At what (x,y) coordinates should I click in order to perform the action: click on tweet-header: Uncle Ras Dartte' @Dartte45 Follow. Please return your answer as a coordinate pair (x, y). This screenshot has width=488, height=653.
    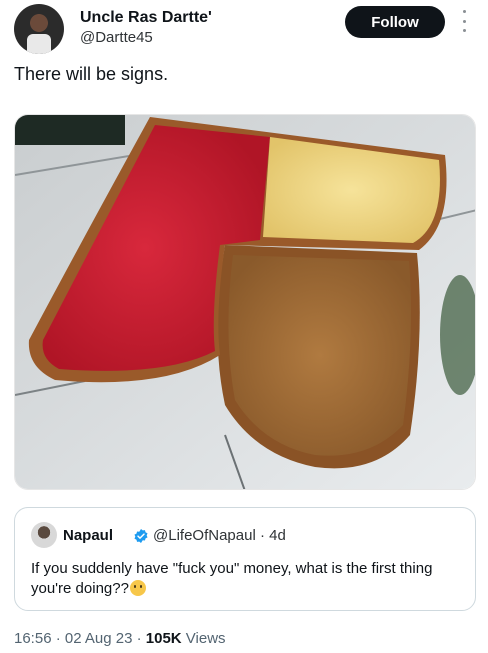
    Looking at the image, I should click on (244, 28).